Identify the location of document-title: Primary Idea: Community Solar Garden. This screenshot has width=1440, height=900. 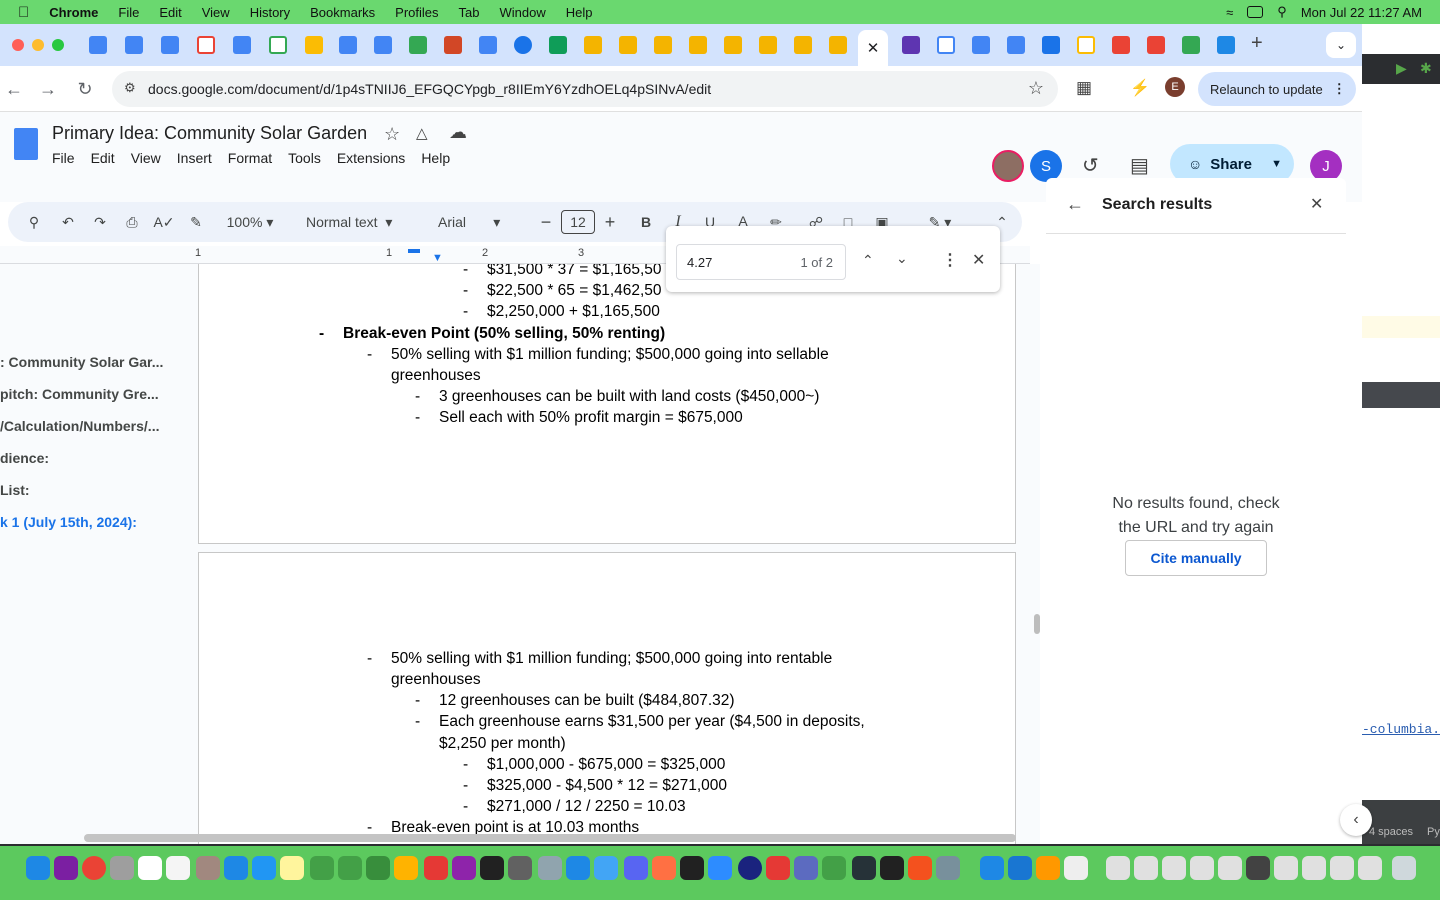
(209, 133).